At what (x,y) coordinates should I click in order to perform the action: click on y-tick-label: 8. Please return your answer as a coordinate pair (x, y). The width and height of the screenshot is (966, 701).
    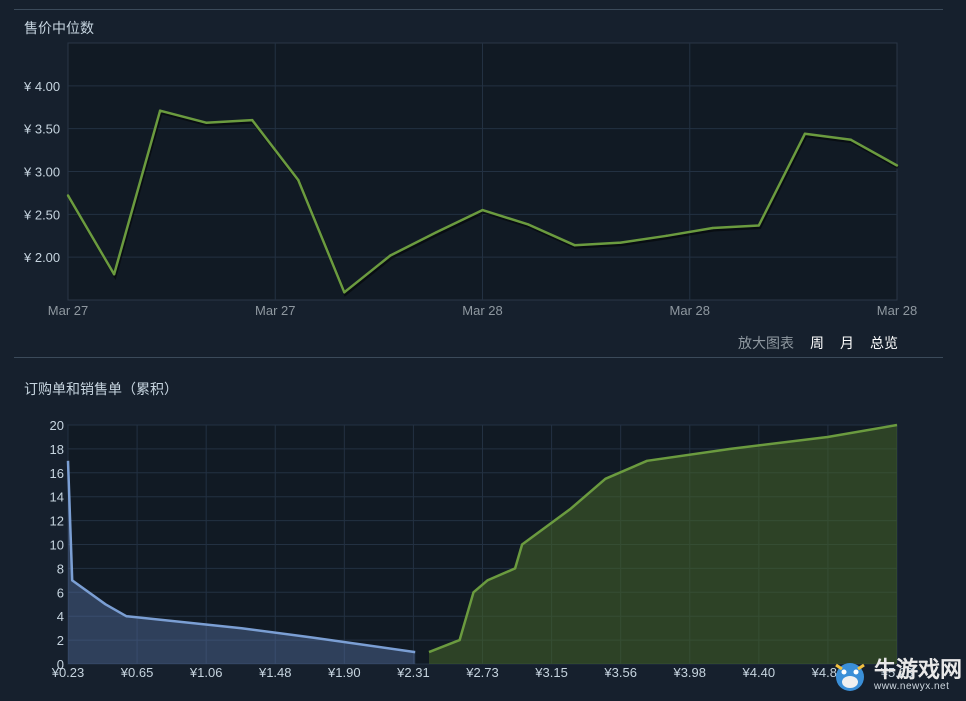
    Looking at the image, I should click on (60, 568).